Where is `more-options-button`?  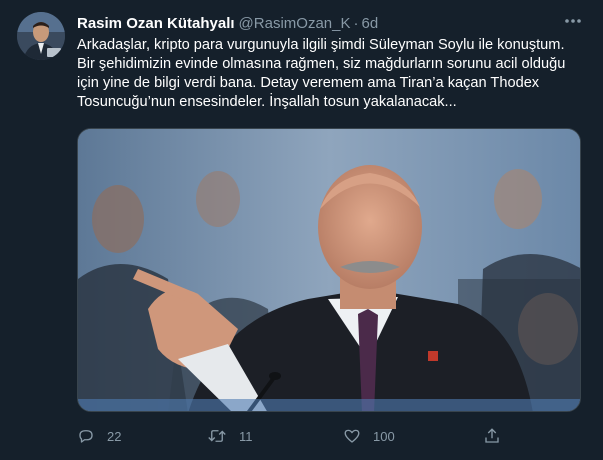
more-options-button is located at coordinates (573, 21).